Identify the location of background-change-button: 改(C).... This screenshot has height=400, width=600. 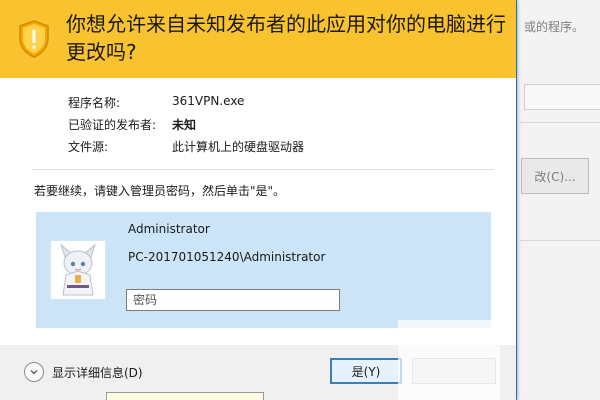
(555, 176).